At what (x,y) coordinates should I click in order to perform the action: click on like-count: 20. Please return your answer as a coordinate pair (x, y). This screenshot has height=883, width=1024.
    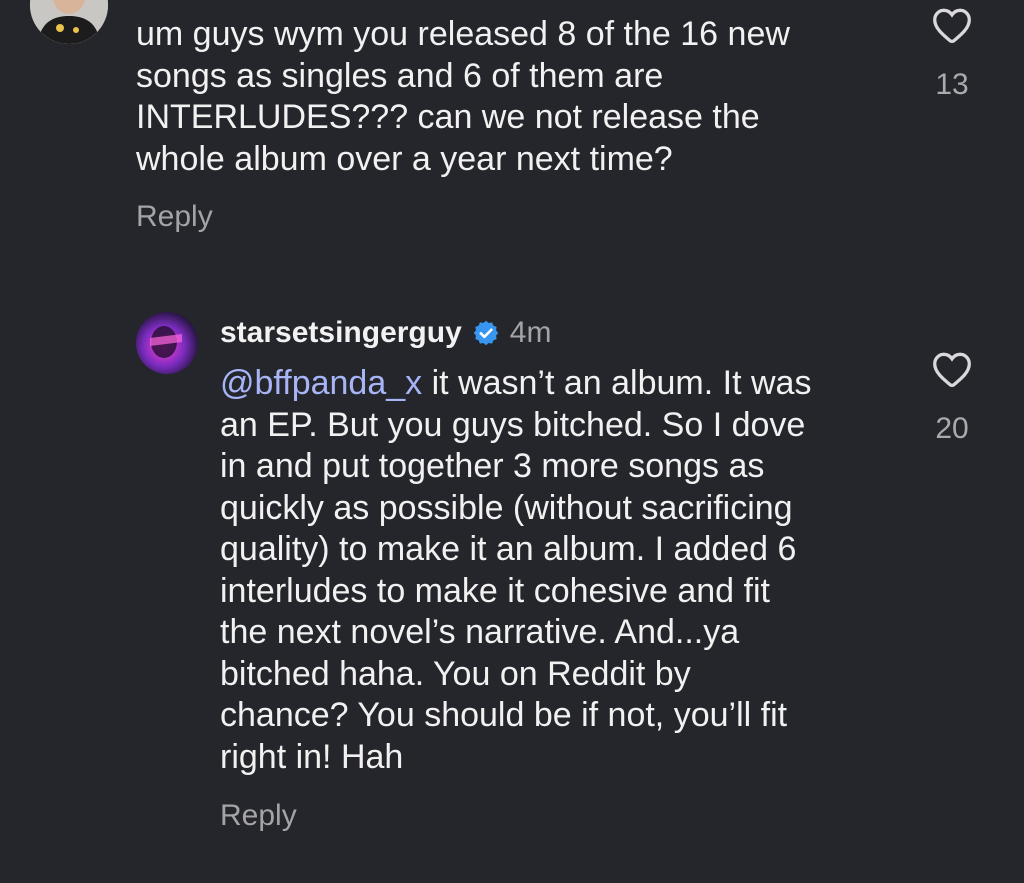
    Looking at the image, I should click on (952, 428).